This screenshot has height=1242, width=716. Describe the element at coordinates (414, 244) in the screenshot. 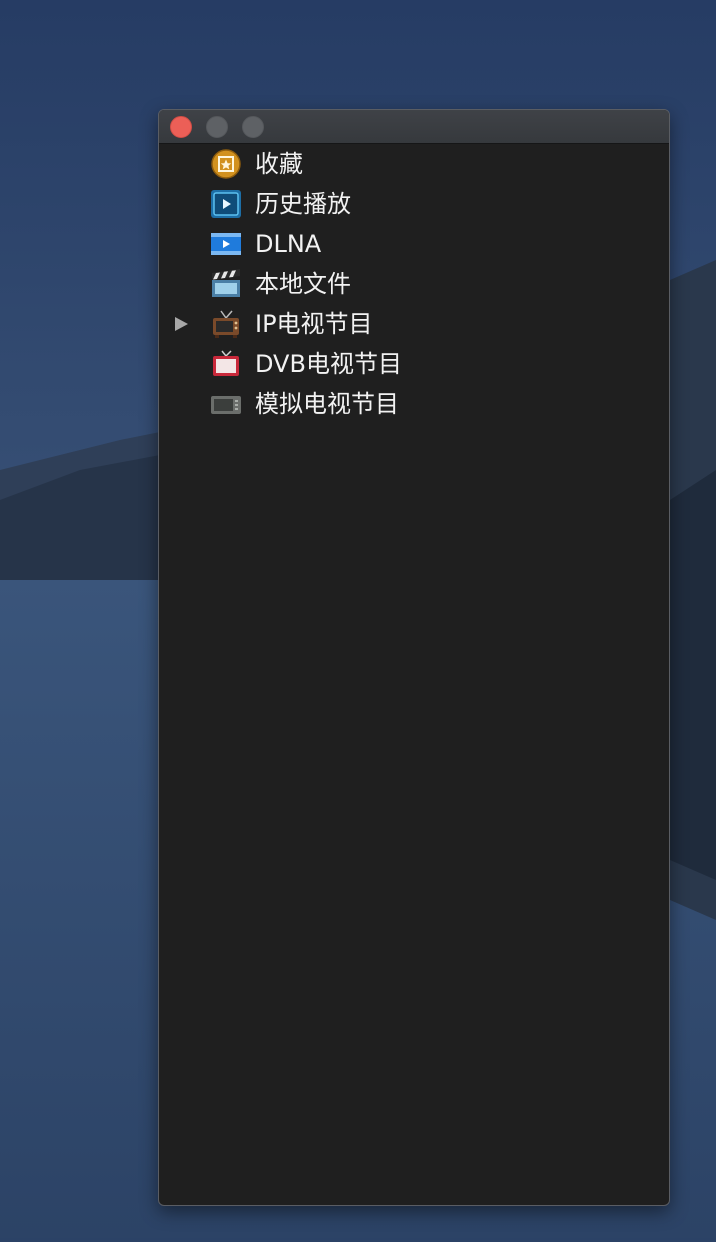

I see `sidebar-item-dlna: DLNA` at that location.